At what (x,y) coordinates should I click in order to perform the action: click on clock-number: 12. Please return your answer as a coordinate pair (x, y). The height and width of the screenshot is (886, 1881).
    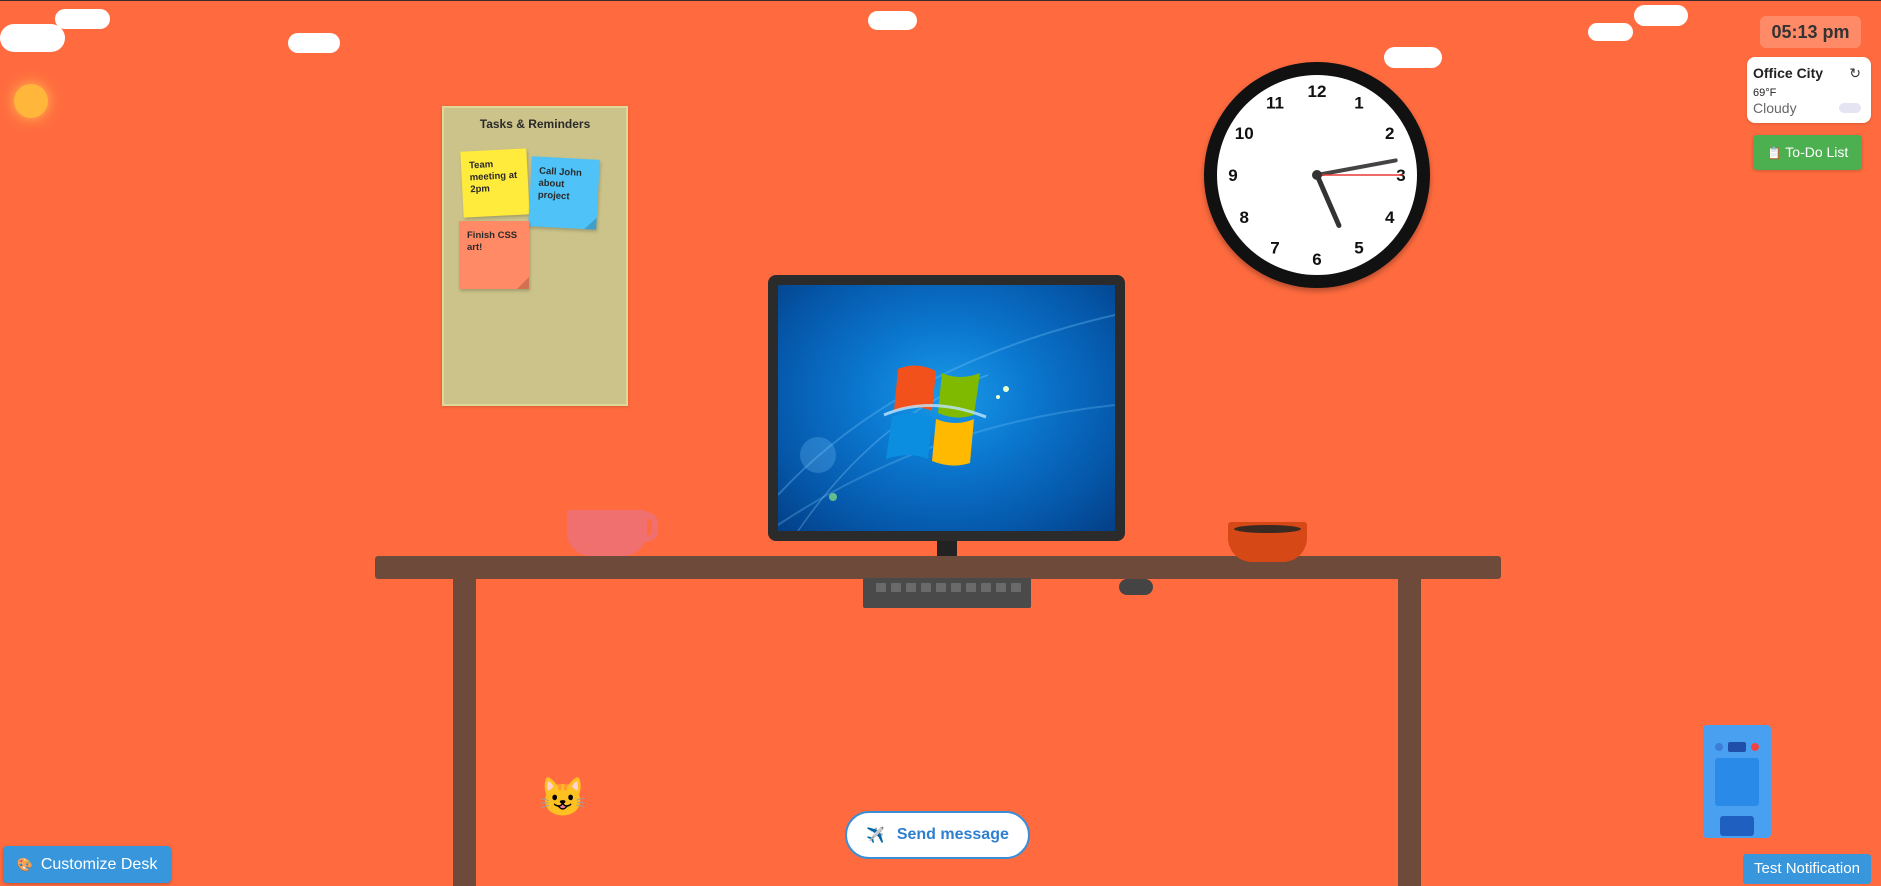
    Looking at the image, I should click on (1317, 91).